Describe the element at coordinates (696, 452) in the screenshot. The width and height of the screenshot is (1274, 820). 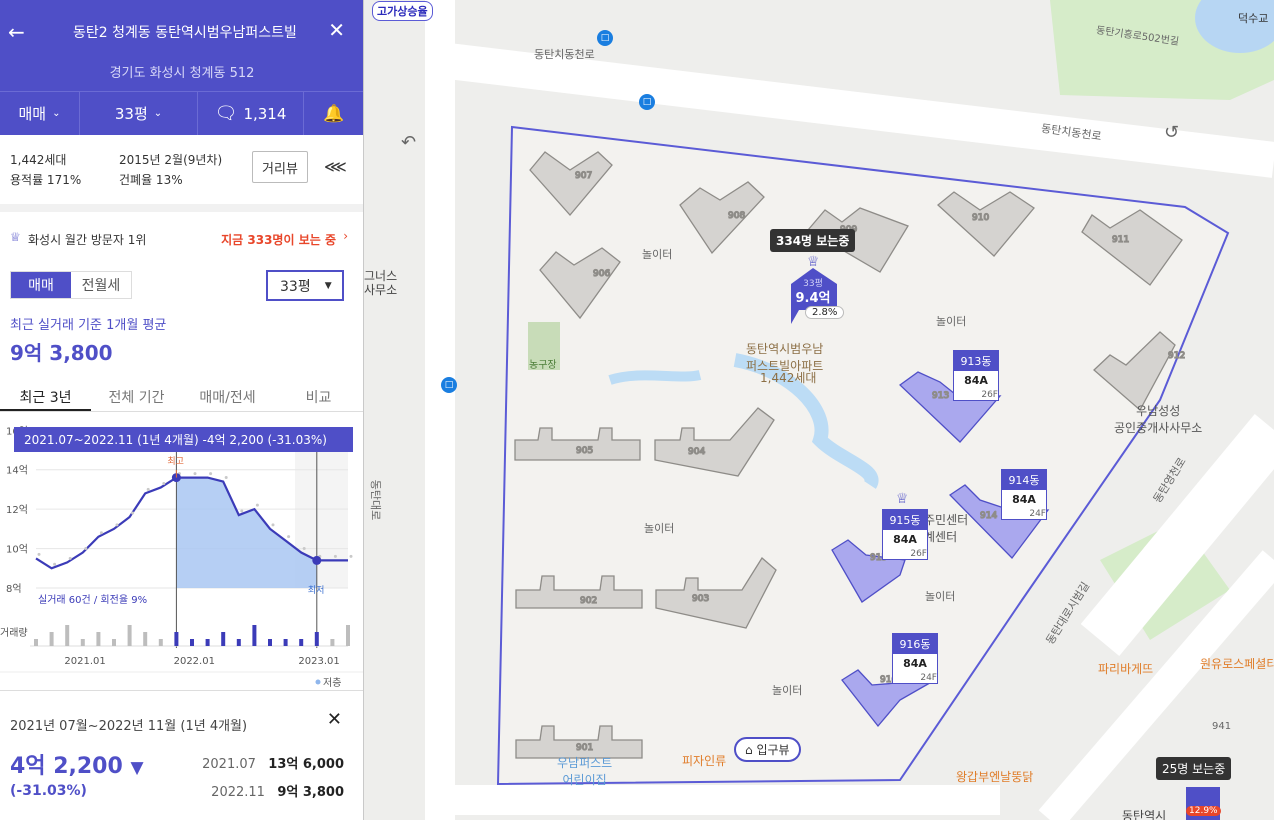
I see `building-number-label: 904` at that location.